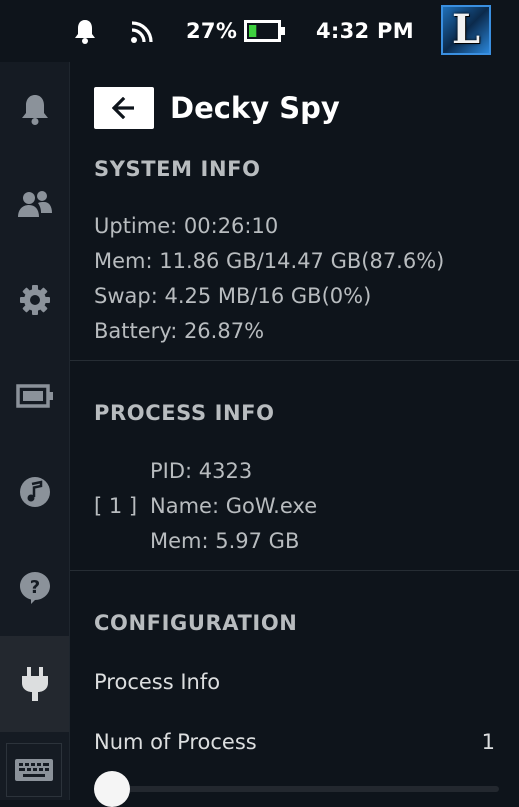 The width and height of the screenshot is (519, 807). What do you see at coordinates (184, 413) in the screenshot?
I see `process-info-title: PROCESS INFO` at bounding box center [184, 413].